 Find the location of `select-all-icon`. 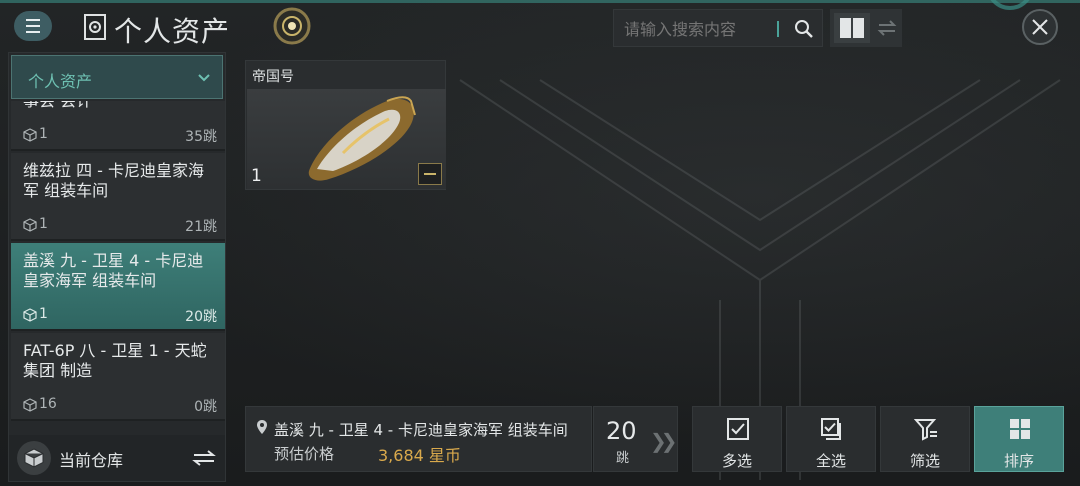

select-all-icon is located at coordinates (831, 429).